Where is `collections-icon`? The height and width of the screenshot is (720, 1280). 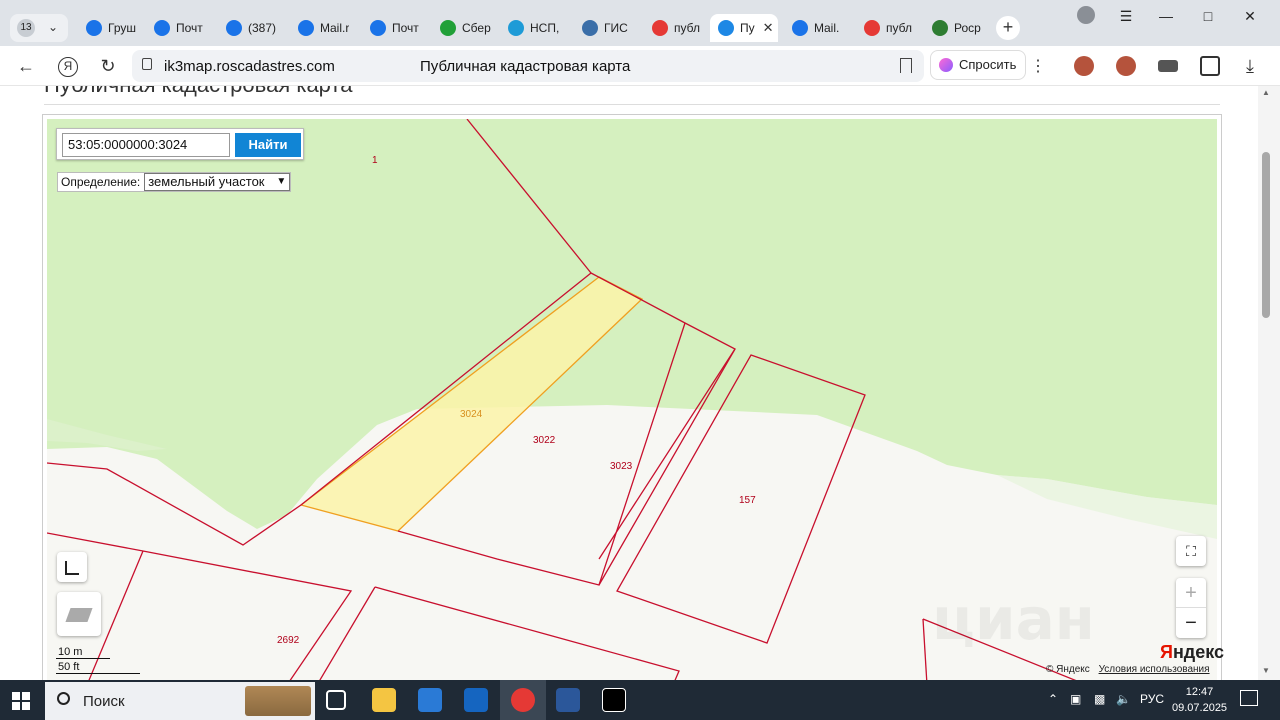
collections-icon is located at coordinates (1210, 66).